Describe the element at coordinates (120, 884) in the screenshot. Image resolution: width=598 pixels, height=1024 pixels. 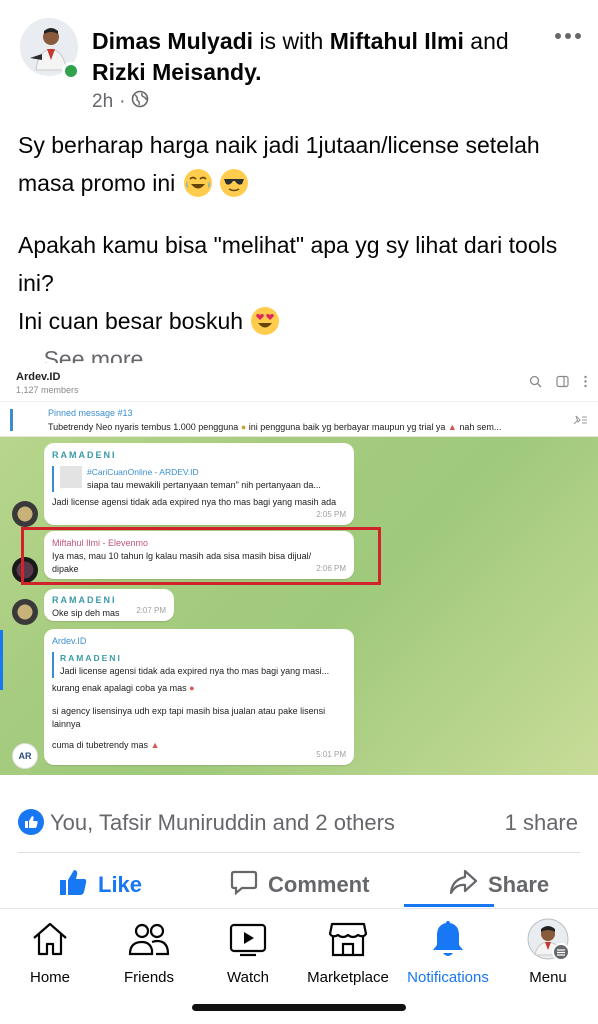
I see `like-label: Like` at that location.